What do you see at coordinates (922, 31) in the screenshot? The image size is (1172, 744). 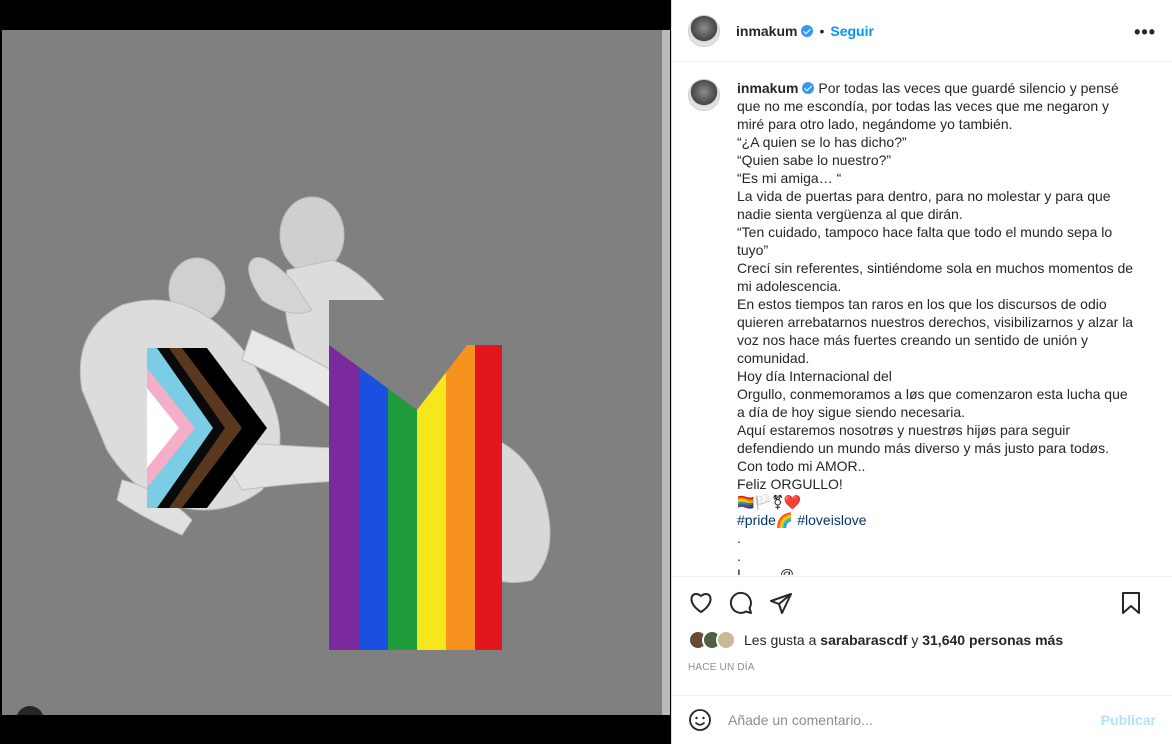 I see `post-header: inmakum • Seguir •••` at bounding box center [922, 31].